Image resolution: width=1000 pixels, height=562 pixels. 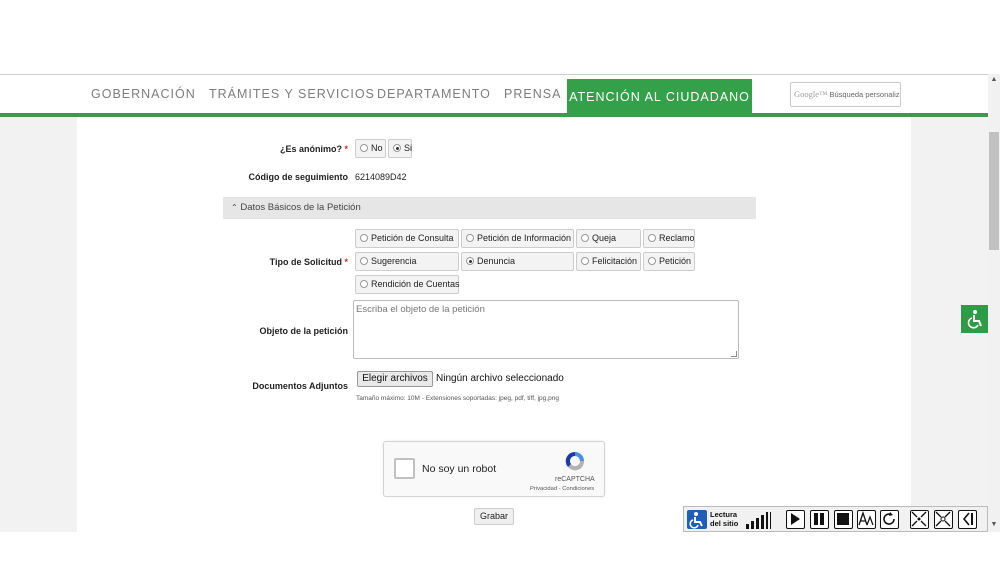 What do you see at coordinates (724, 519) in the screenshot?
I see `reader-label: Lectura del sitio` at bounding box center [724, 519].